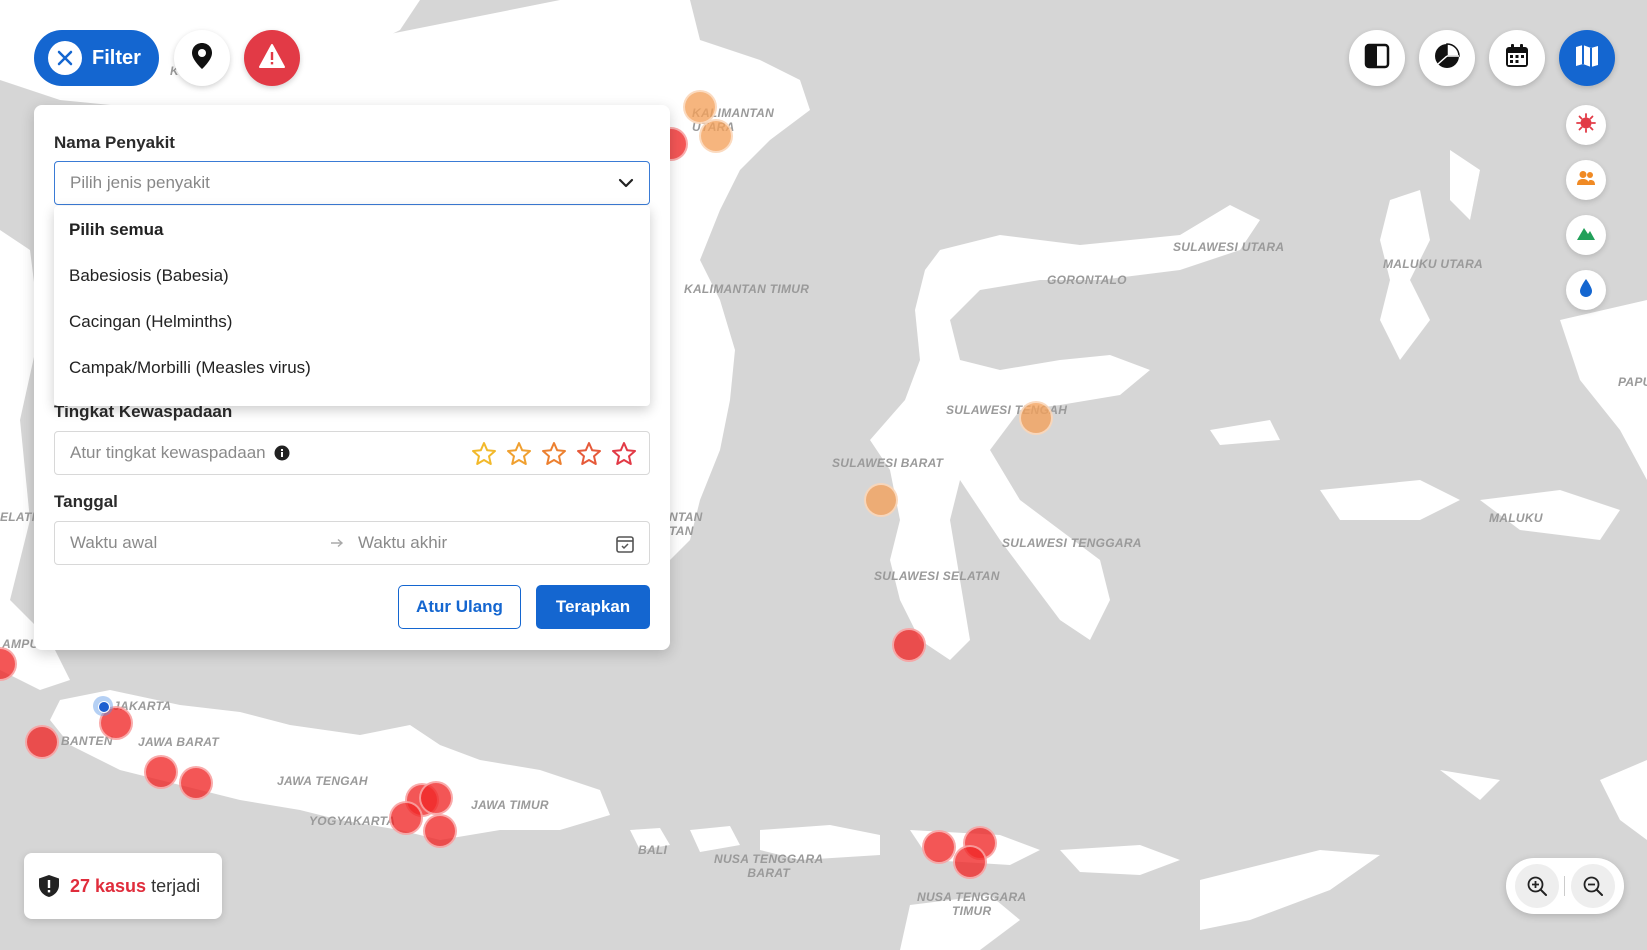 Image resolution: width=1647 pixels, height=950 pixels. I want to click on map-view-button, so click(1587, 58).